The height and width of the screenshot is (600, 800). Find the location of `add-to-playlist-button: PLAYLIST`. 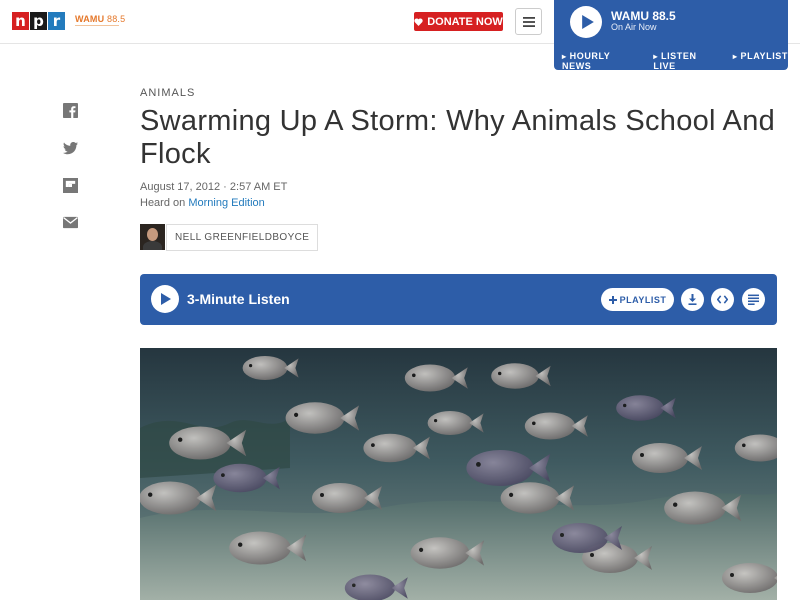

add-to-playlist-button: PLAYLIST is located at coordinates (637, 299).